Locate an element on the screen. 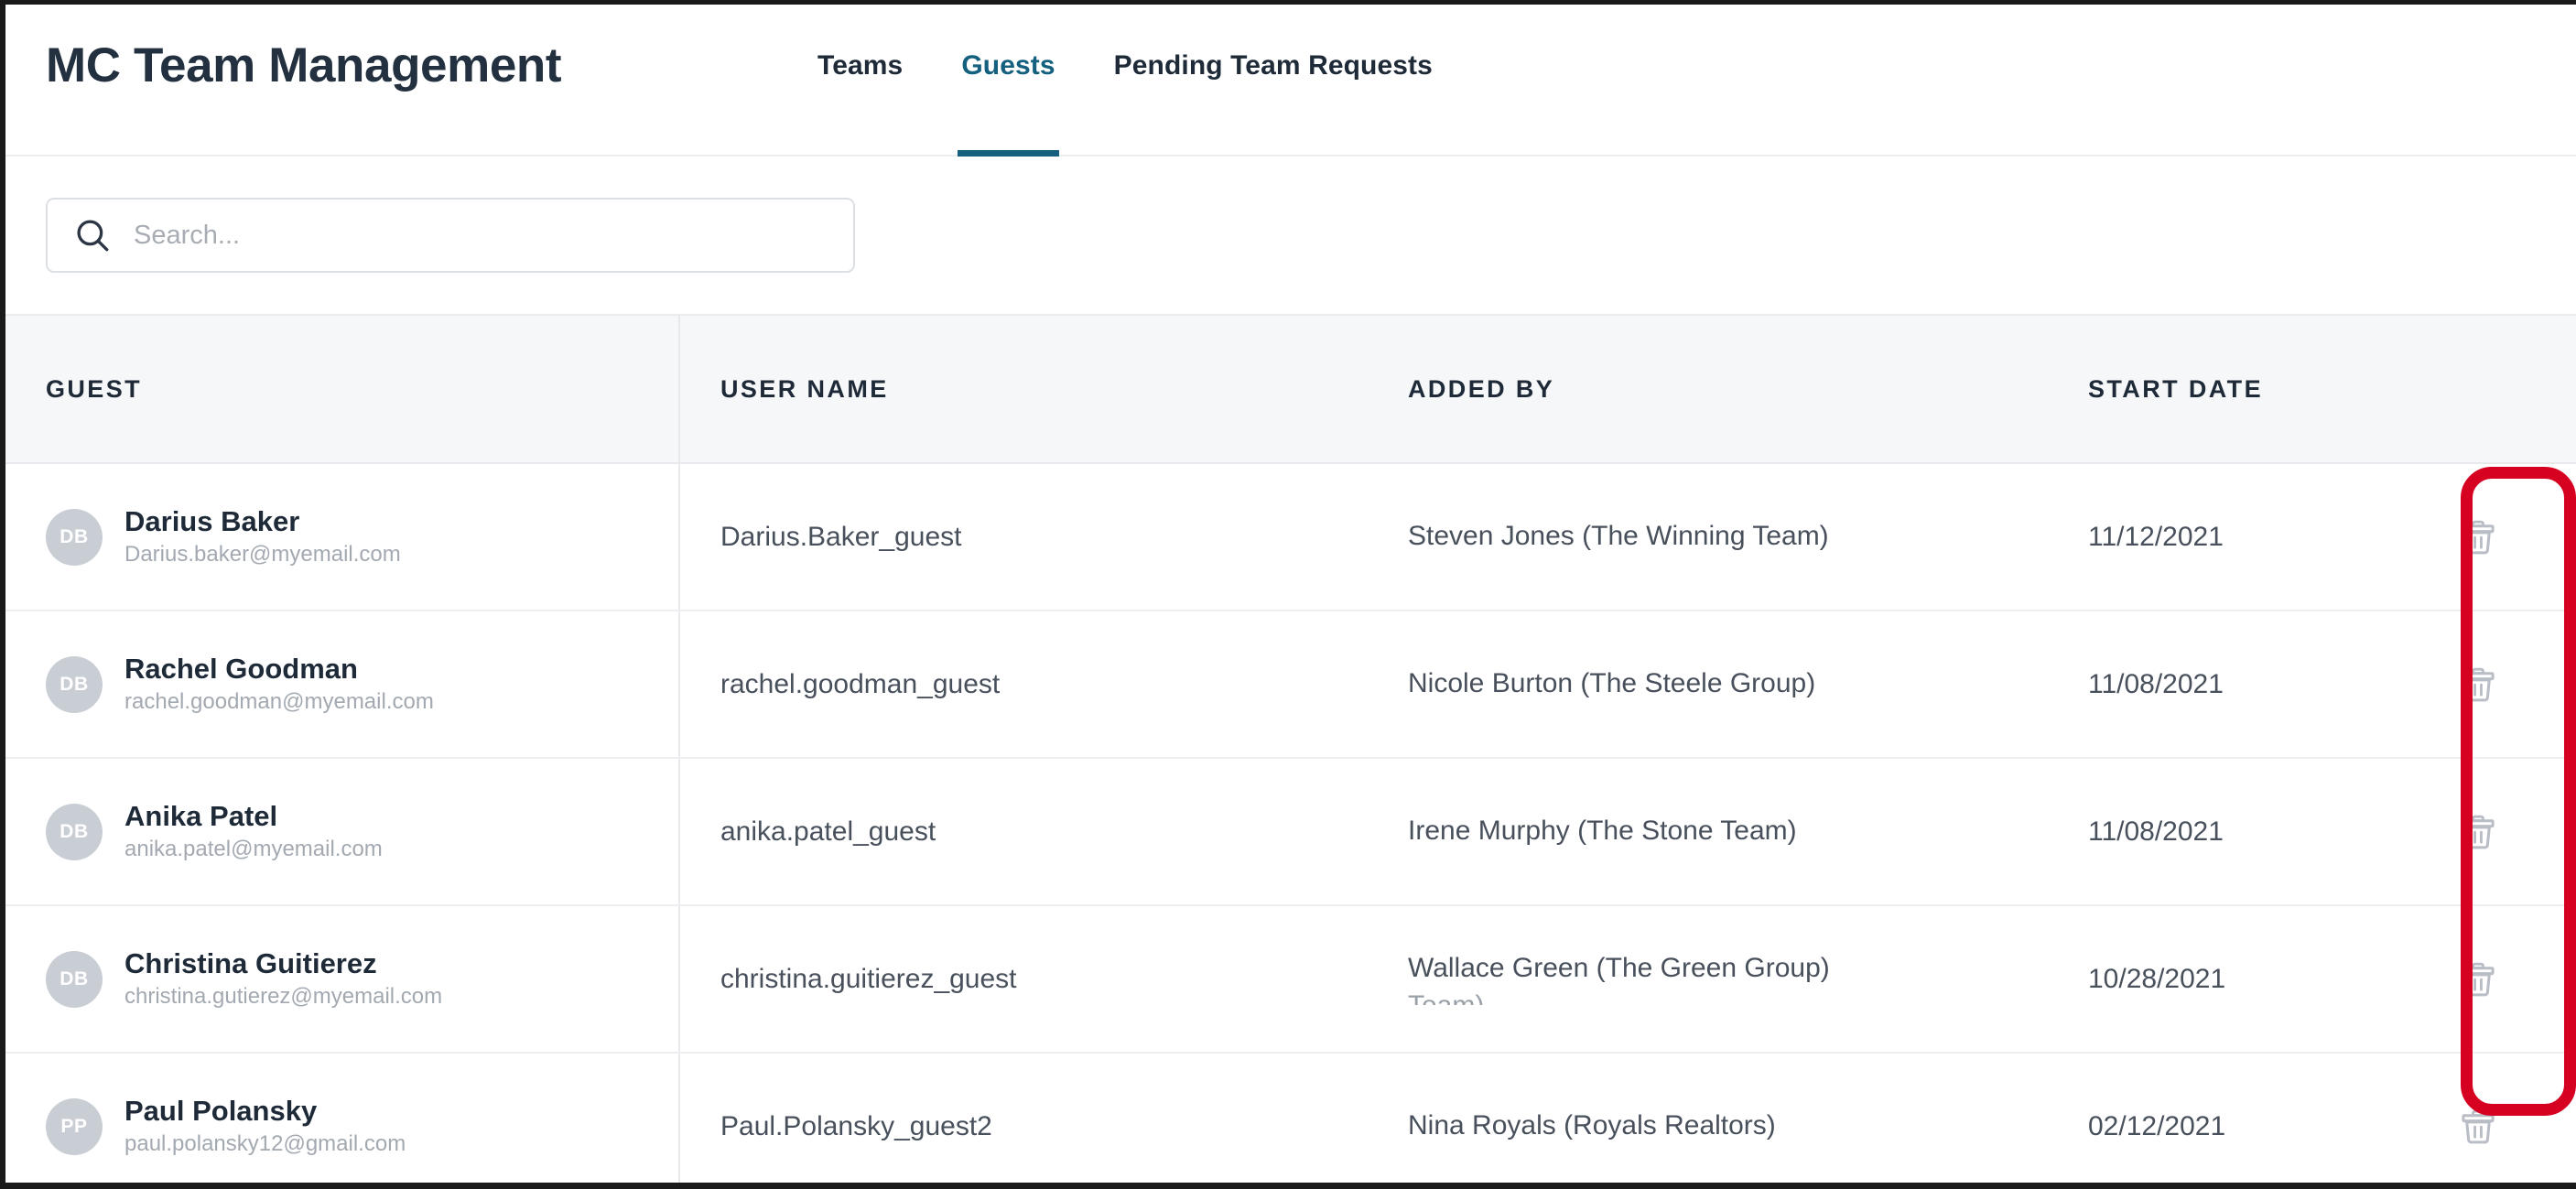 Image resolution: width=2576 pixels, height=1189 pixels. search-box is located at coordinates (451, 236).